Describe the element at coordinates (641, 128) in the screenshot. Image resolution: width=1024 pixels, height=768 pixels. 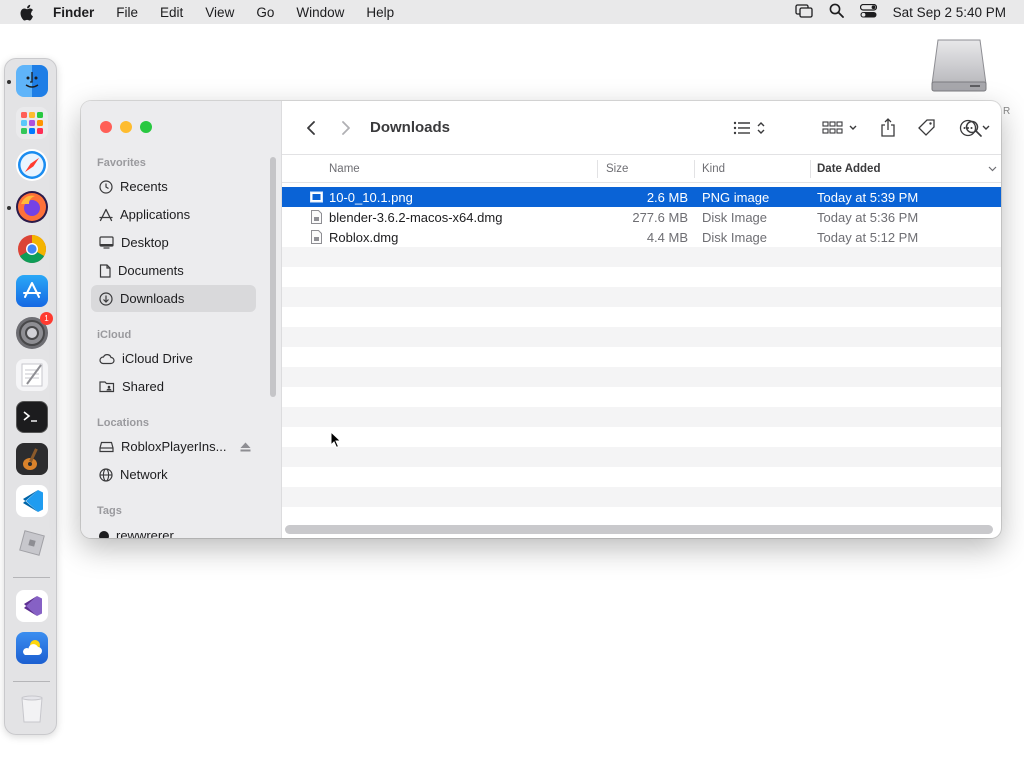
I see `toolbar: Downloads` at that location.